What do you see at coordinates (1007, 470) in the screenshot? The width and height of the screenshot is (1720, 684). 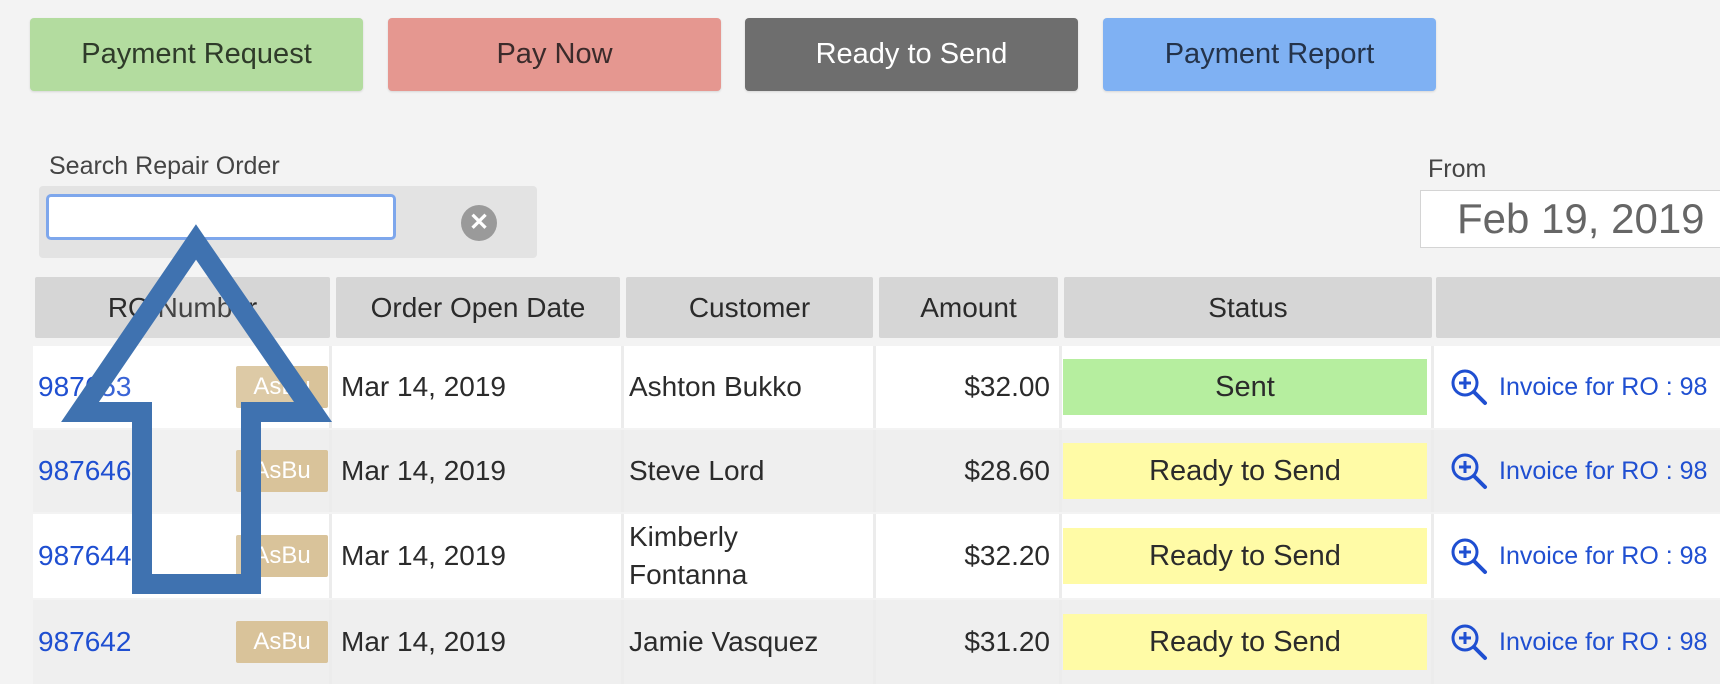 I see `amount: $28.60` at bounding box center [1007, 470].